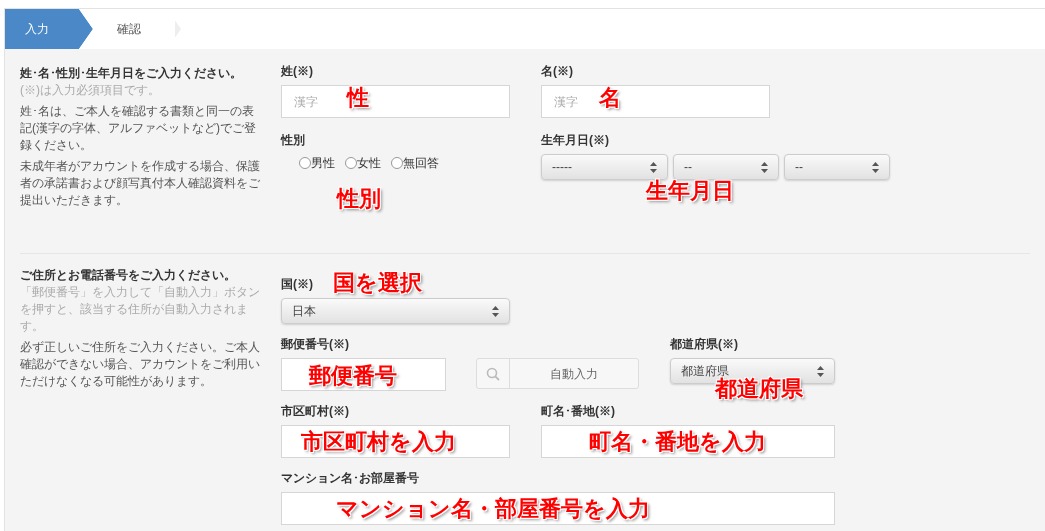 Image resolution: width=1045 pixels, height=531 pixels. What do you see at coordinates (378, 442) in the screenshot?
I see `annotation-label: 市区町村を入力` at bounding box center [378, 442].